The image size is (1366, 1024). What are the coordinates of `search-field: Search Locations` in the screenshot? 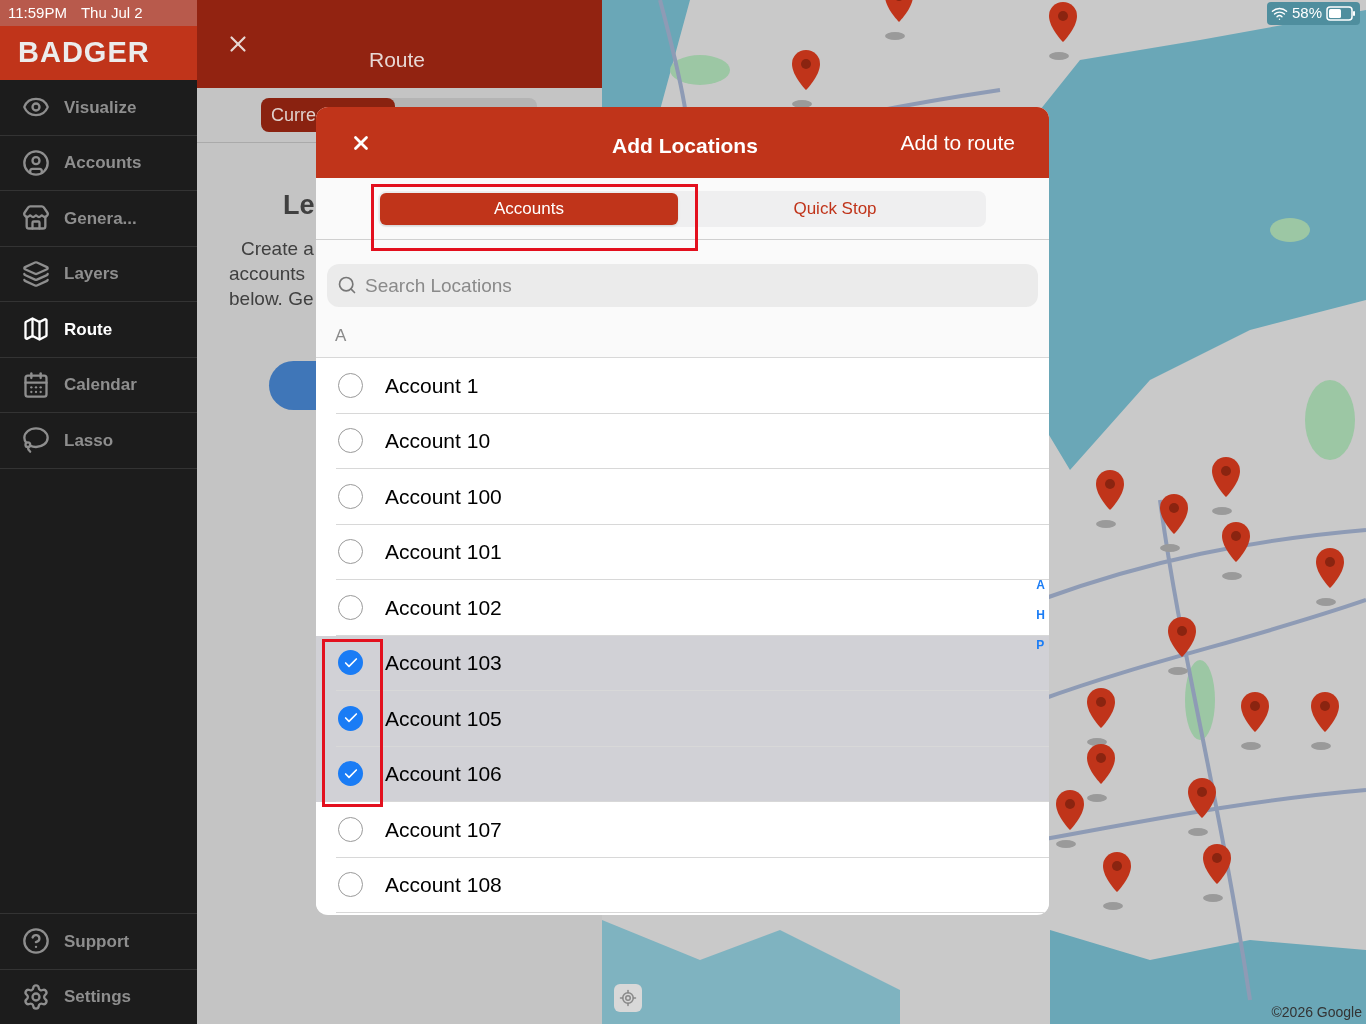 It's located at (682, 285).